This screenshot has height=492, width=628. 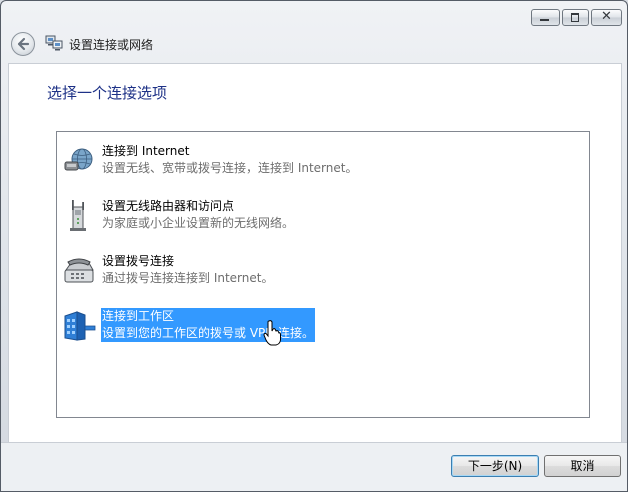 What do you see at coordinates (54, 43) in the screenshot?
I see `network-icon` at bounding box center [54, 43].